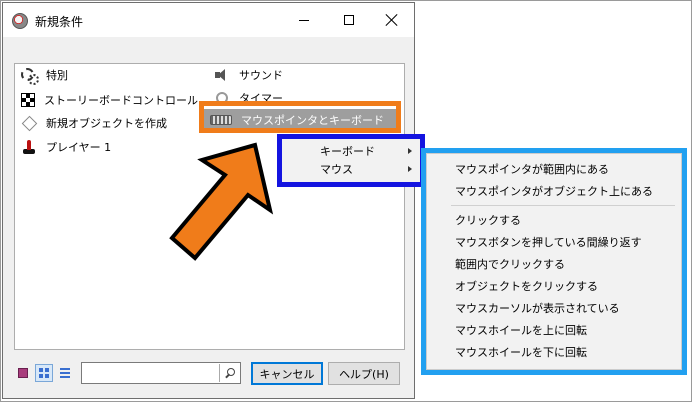 Image resolution: width=692 pixels, height=402 pixels. I want to click on list-item-label: 新規オブジェクトを作成, so click(106, 123).